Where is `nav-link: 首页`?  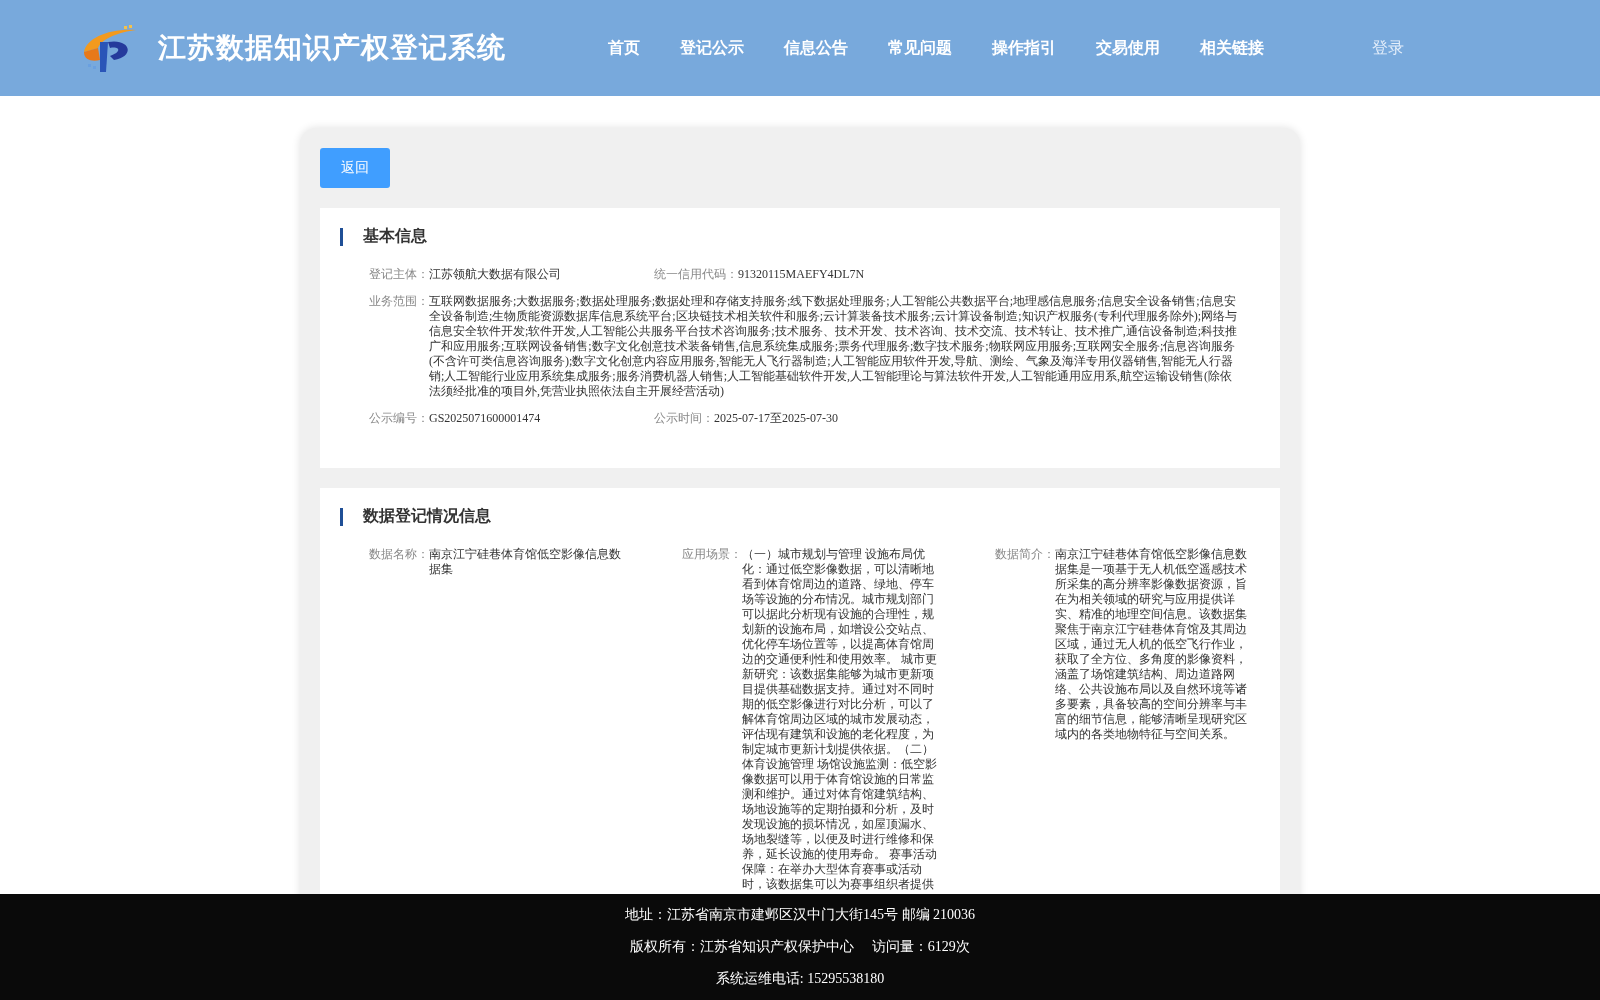
nav-link: 首页 is located at coordinates (624, 48).